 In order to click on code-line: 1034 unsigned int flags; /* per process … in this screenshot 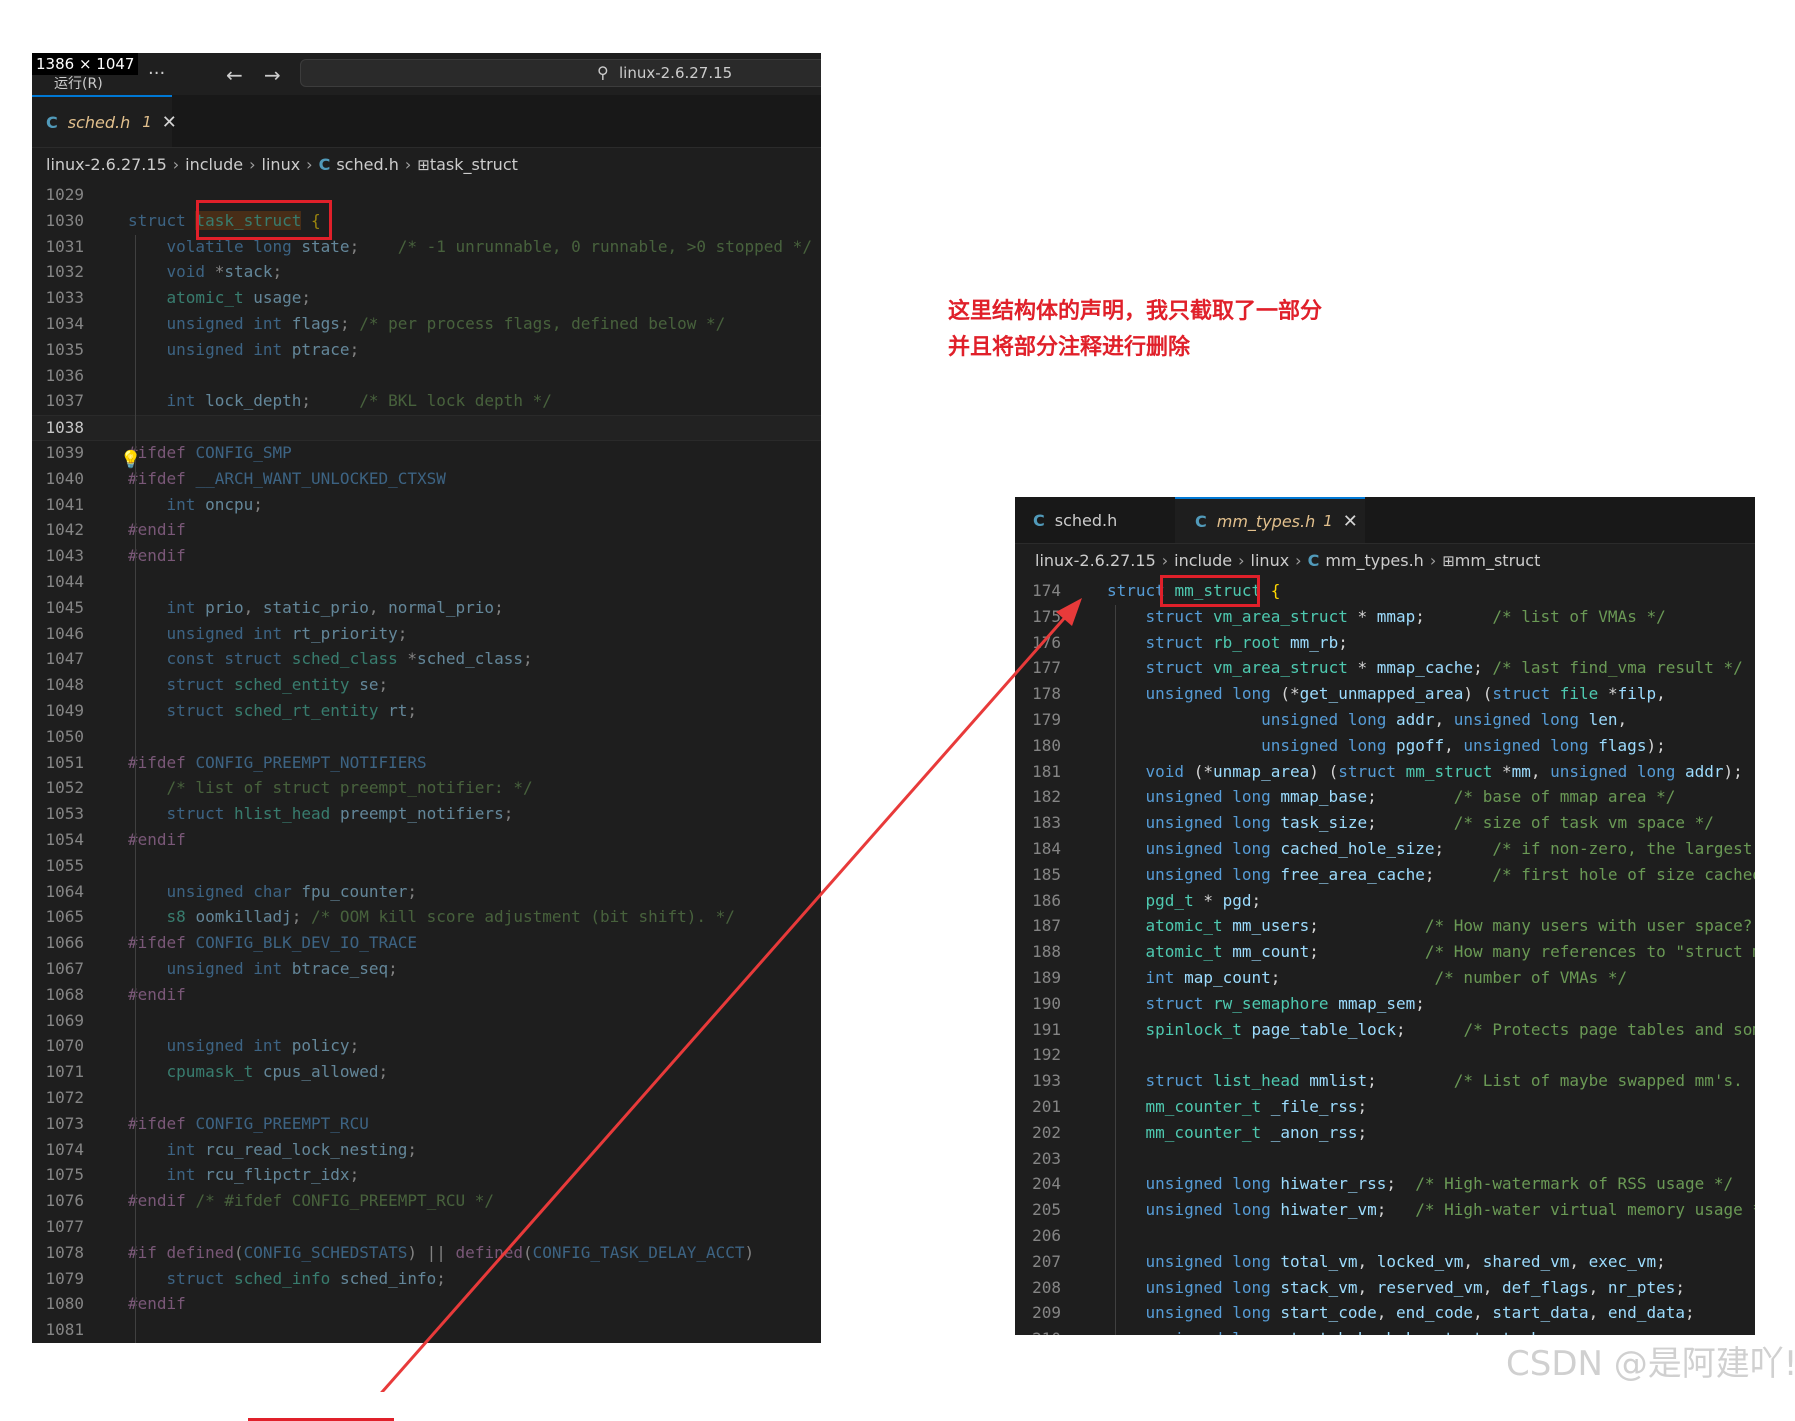, I will do `click(426, 324)`.